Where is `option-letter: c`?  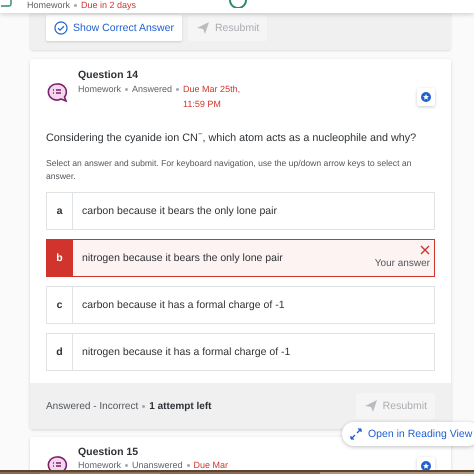
option-letter: c is located at coordinates (60, 305).